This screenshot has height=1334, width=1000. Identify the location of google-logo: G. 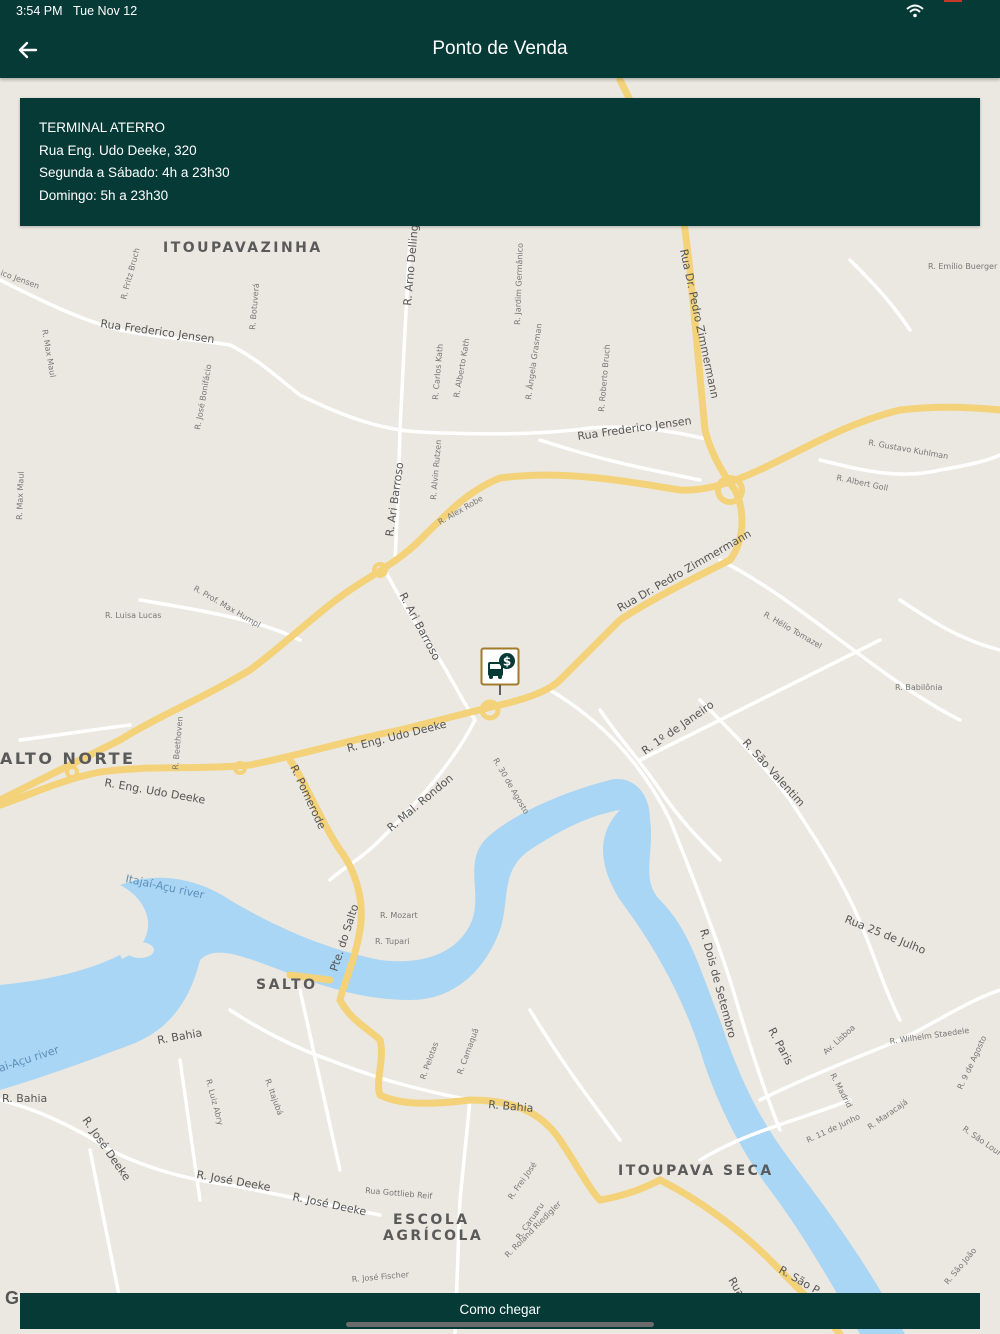
(12, 1298).